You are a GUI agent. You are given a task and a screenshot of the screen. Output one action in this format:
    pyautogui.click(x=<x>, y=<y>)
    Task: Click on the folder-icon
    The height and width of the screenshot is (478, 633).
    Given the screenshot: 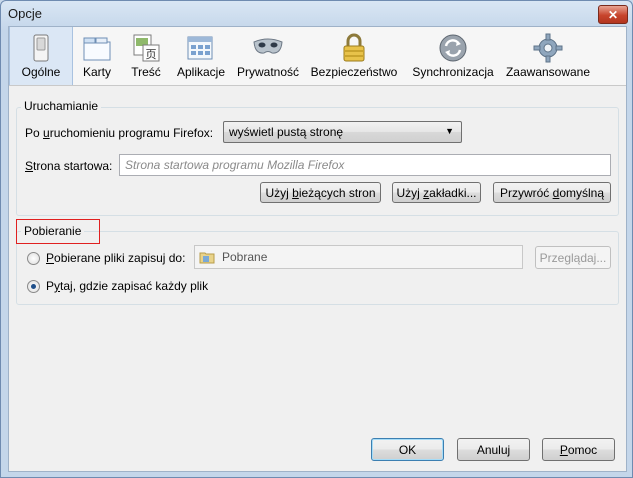 What is the action you would take?
    pyautogui.click(x=207, y=258)
    